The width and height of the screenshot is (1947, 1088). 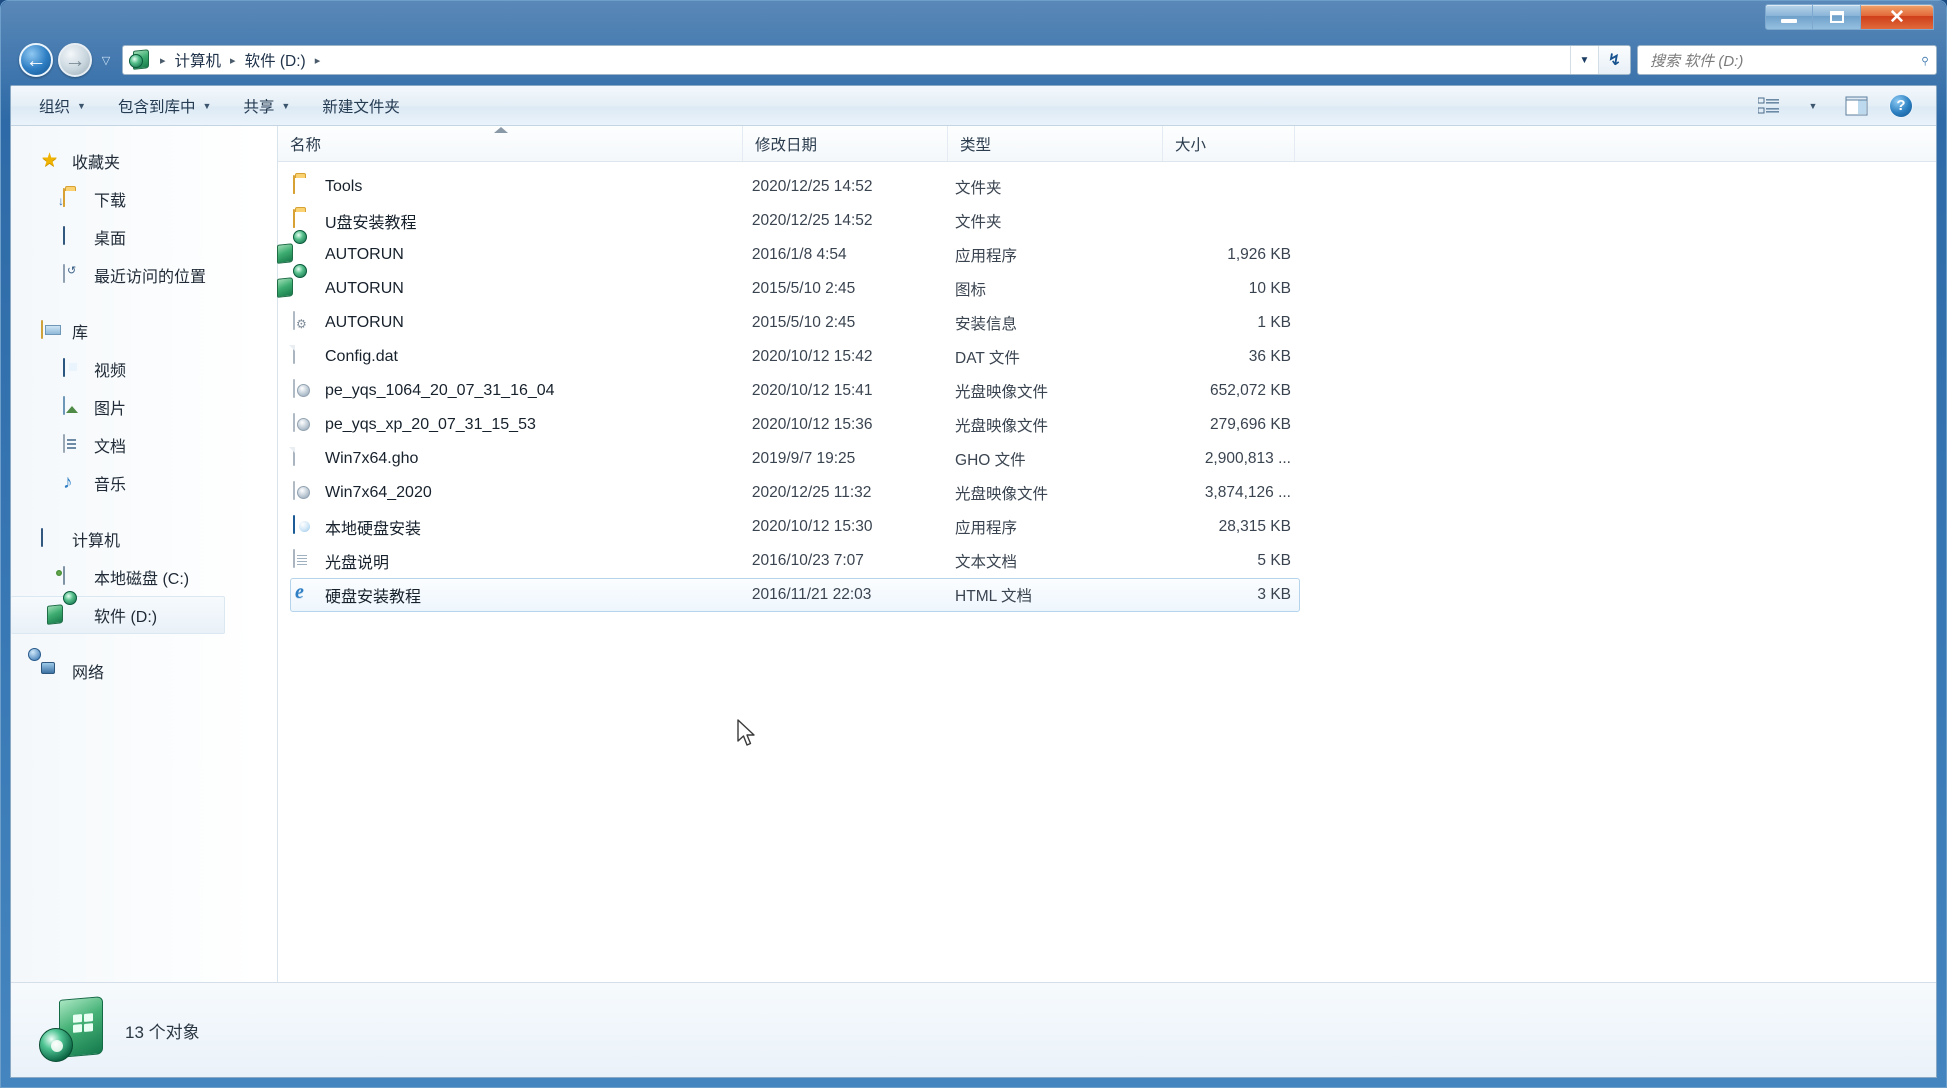 What do you see at coordinates (144, 369) in the screenshot?
I see `sidebar-item-videos: 视频` at bounding box center [144, 369].